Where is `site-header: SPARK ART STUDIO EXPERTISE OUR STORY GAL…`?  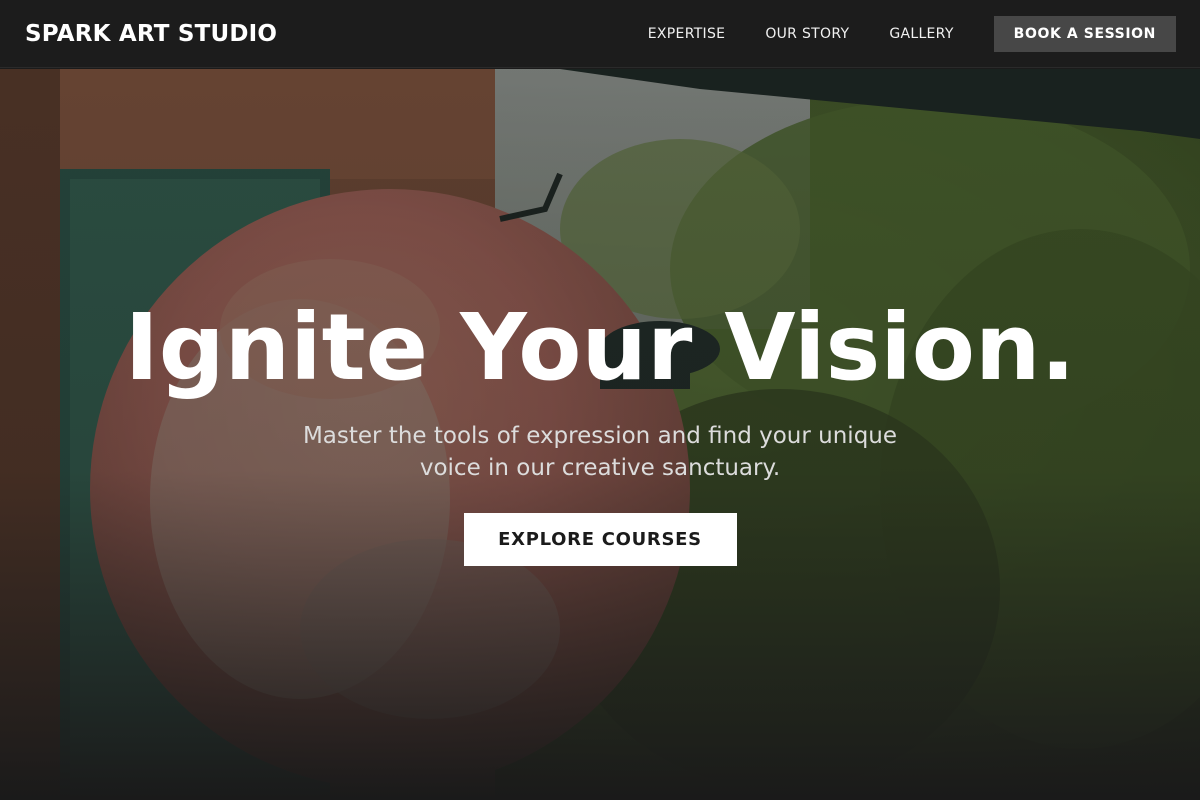 site-header: SPARK ART STUDIO EXPERTISE OUR STORY GAL… is located at coordinates (600, 34).